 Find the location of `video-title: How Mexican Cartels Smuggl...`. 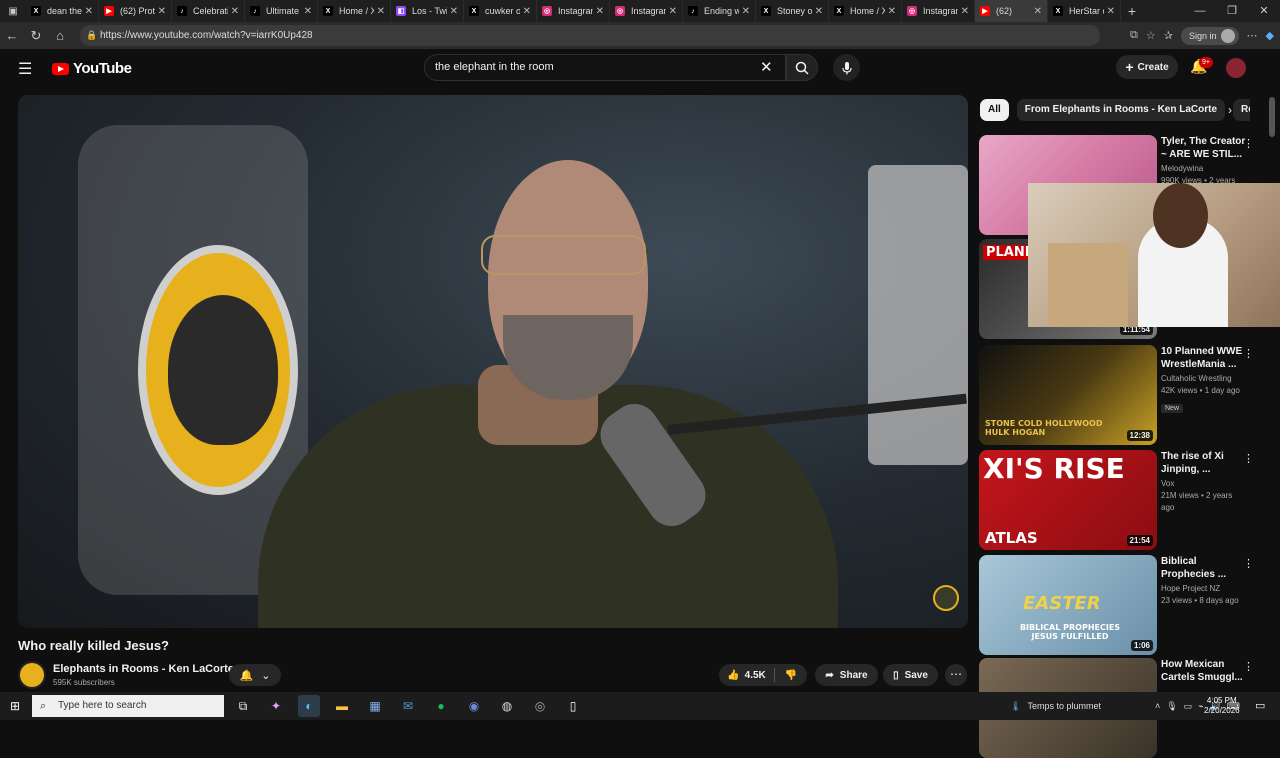

video-title: How Mexican Cartels Smuggl... is located at coordinates (1203, 671).